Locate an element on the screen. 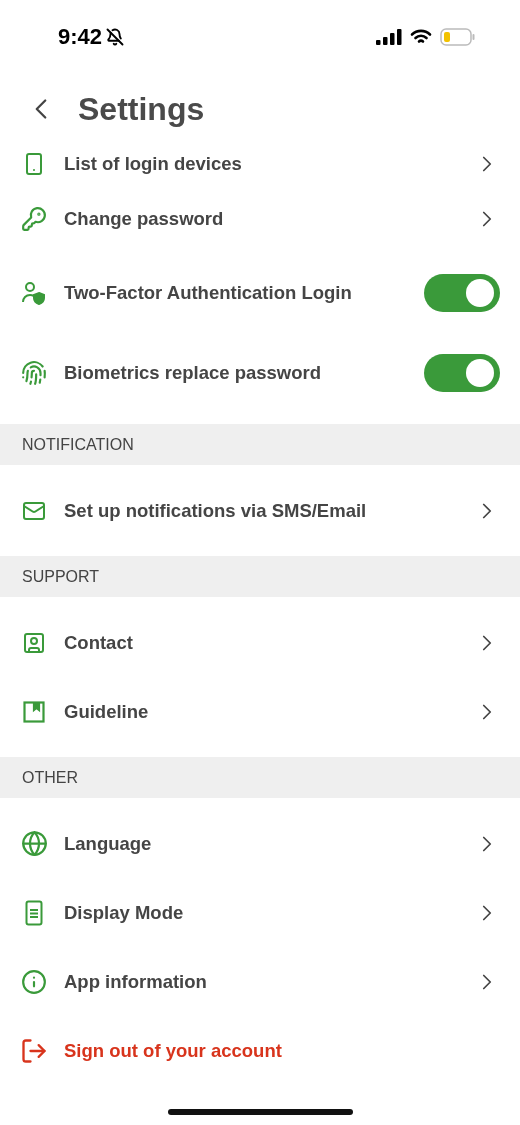 The height and width of the screenshot is (1125, 520). setting-label: Two-Factor Authentication Login is located at coordinates (236, 293).